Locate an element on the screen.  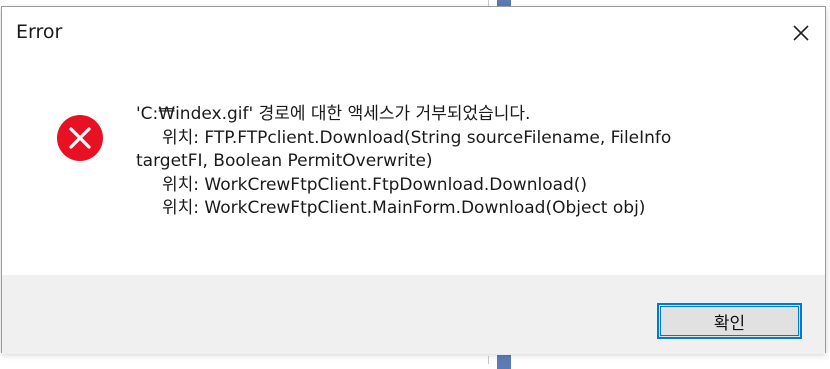
message-line: targetFI, Boolean PermitOverwrite) is located at coordinates (284, 161).